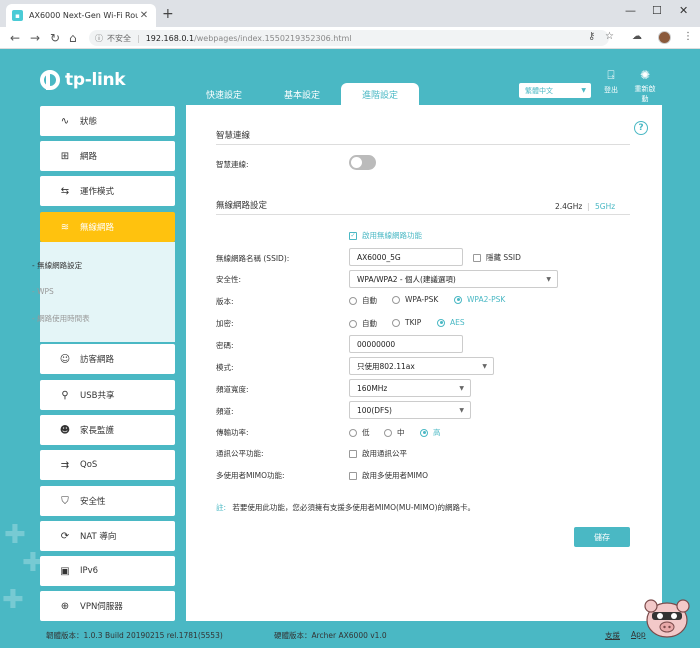 This screenshot has height=648, width=700. What do you see at coordinates (637, 36) in the screenshot?
I see `extension-icon: ☁` at bounding box center [637, 36].